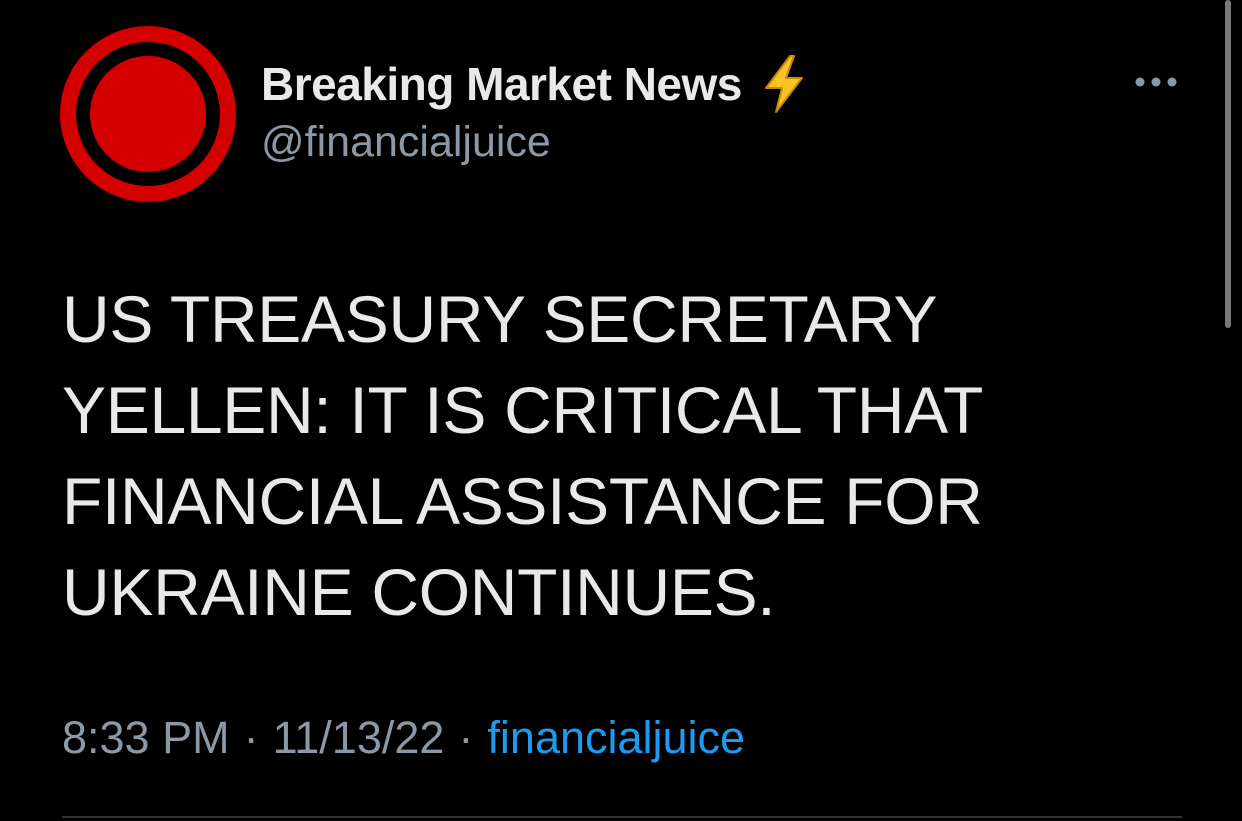 Image resolution: width=1242 pixels, height=821 pixels. I want to click on red-ring-logo-icon, so click(148, 114).